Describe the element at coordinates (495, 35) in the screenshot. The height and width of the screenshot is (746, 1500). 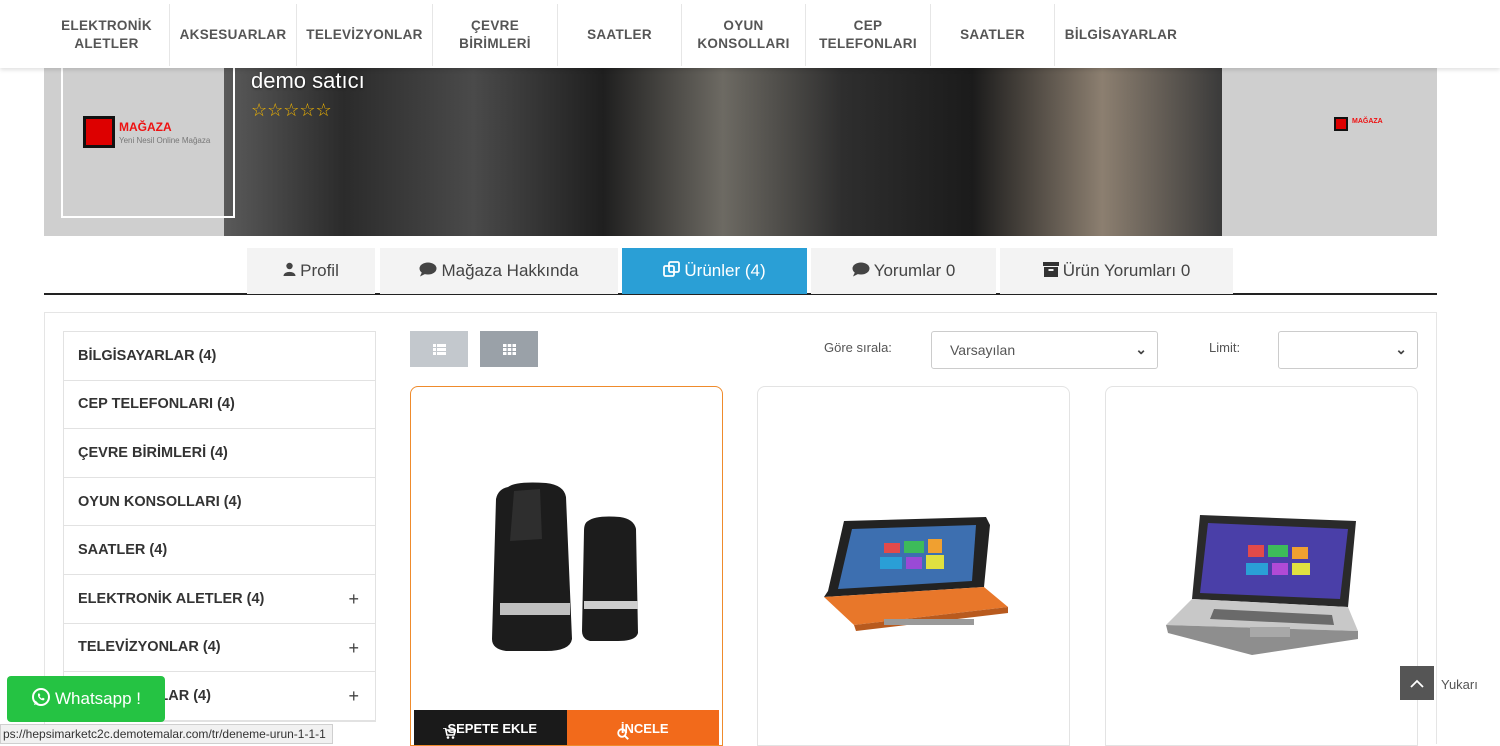
I see `nav-item-cevre-birimleri: ÇEVRE BİRİMLERİ` at that location.